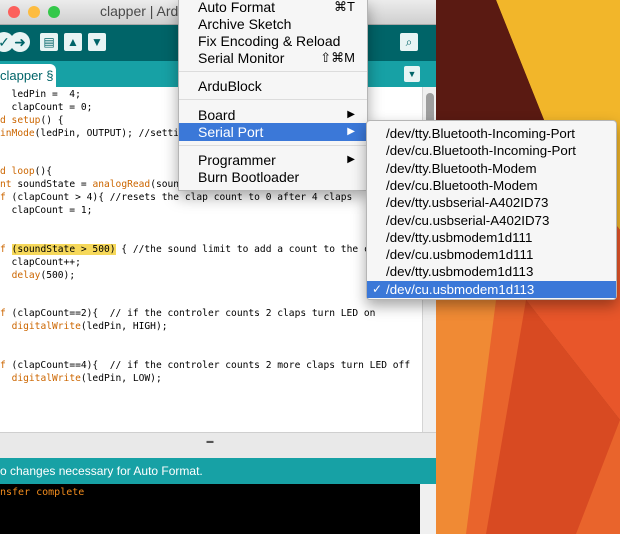 The height and width of the screenshot is (534, 620). What do you see at coordinates (461, 168) in the screenshot?
I see `serial-port-label: /dev/tty.Bluetooth-Modem` at bounding box center [461, 168].